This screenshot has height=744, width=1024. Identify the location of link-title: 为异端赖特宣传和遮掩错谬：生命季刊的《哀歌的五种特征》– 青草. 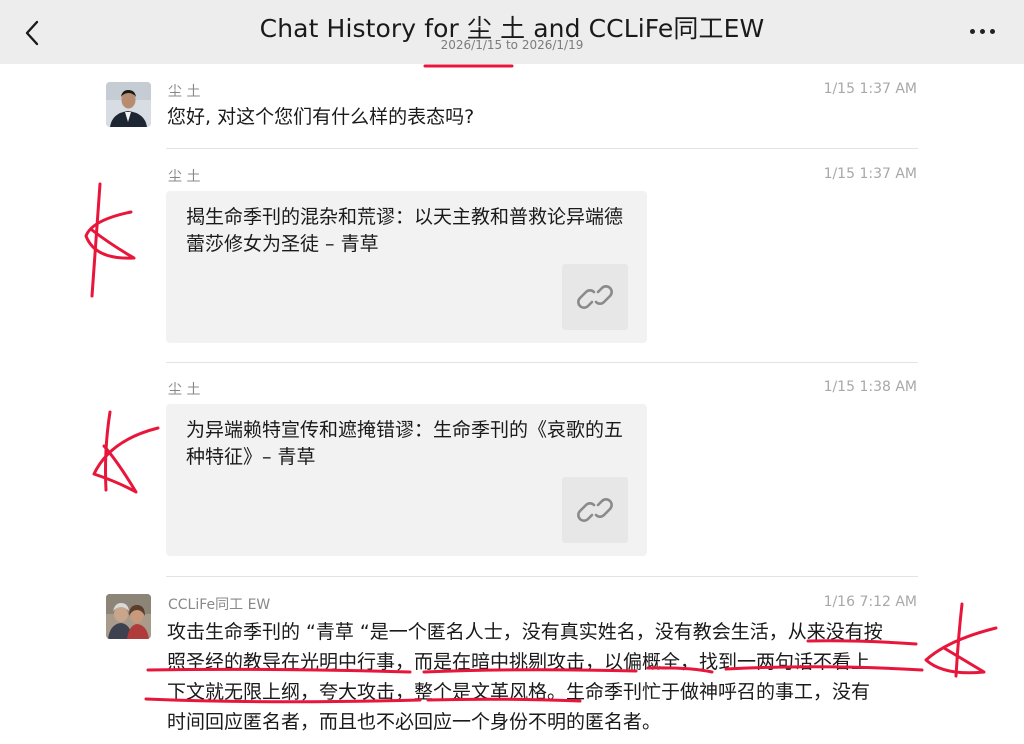
(405, 443).